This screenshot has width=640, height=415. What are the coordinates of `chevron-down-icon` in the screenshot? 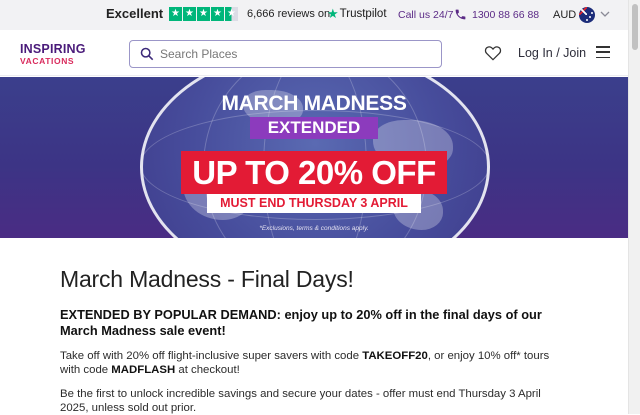 It's located at (605, 14).